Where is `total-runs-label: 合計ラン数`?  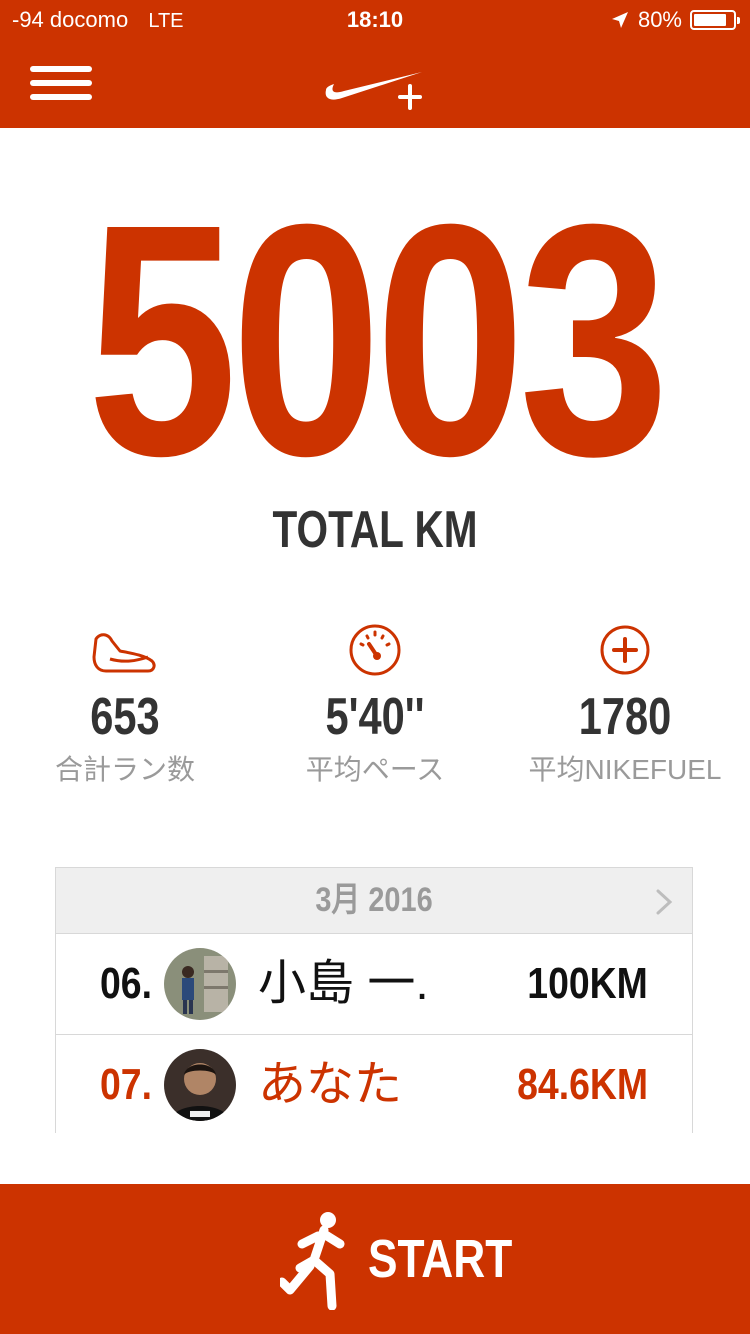
total-runs-label: 合計ラン数 is located at coordinates (124, 769).